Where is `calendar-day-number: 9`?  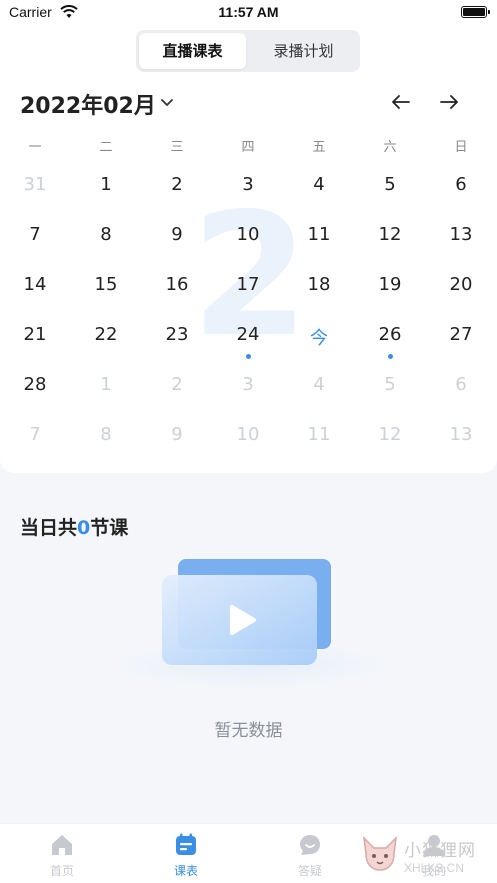 calendar-day-number: 9 is located at coordinates (177, 234).